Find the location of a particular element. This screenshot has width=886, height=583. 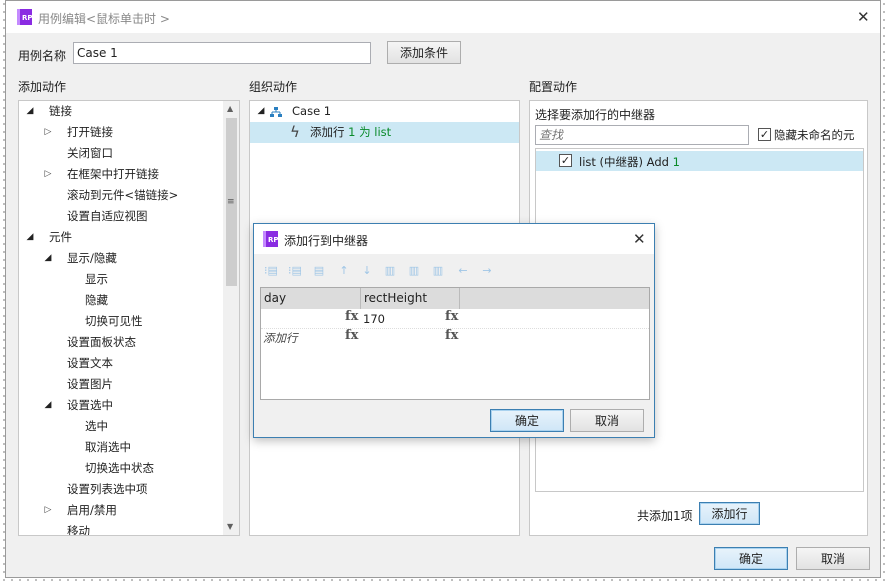

case-row: ◢ Case 1 is located at coordinates (384, 111).